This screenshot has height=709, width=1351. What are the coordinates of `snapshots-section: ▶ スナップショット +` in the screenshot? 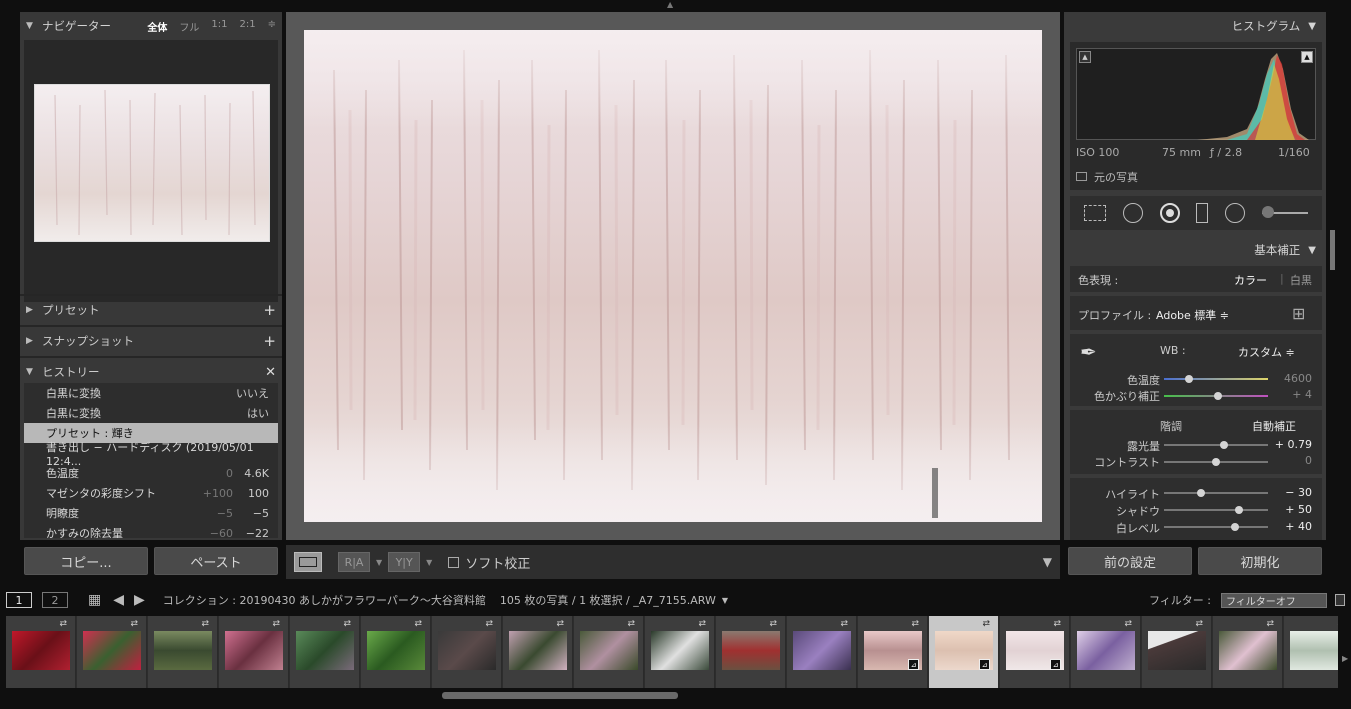 It's located at (151, 340).